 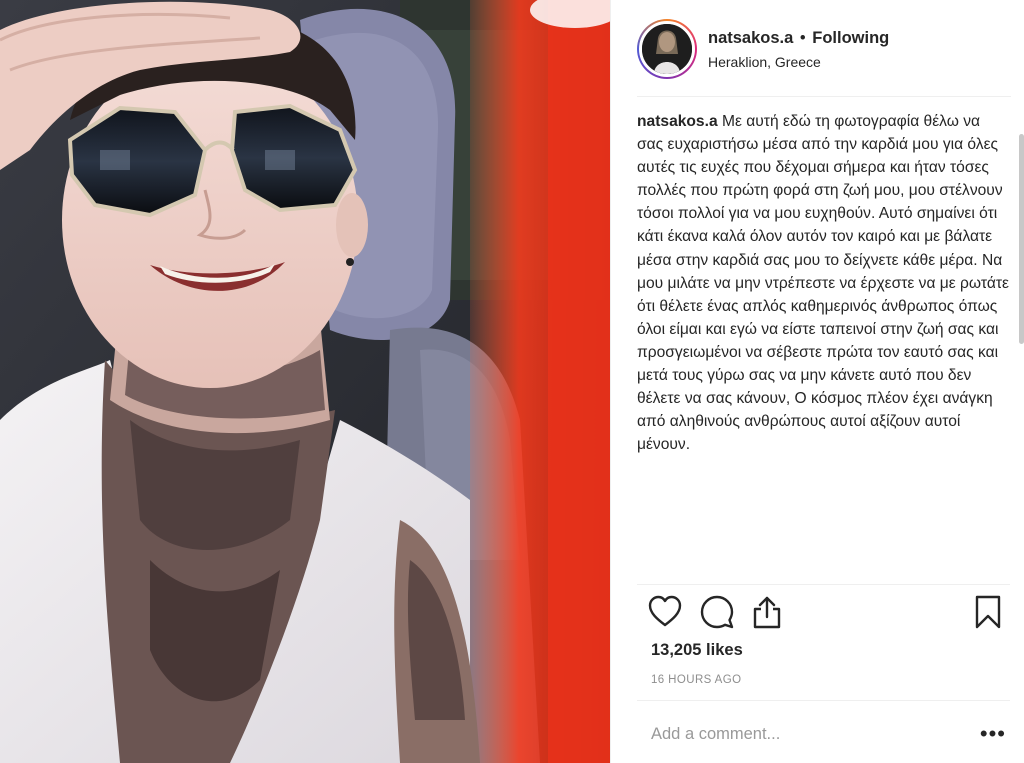 I want to click on speech-bubble-icon, so click(x=717, y=612).